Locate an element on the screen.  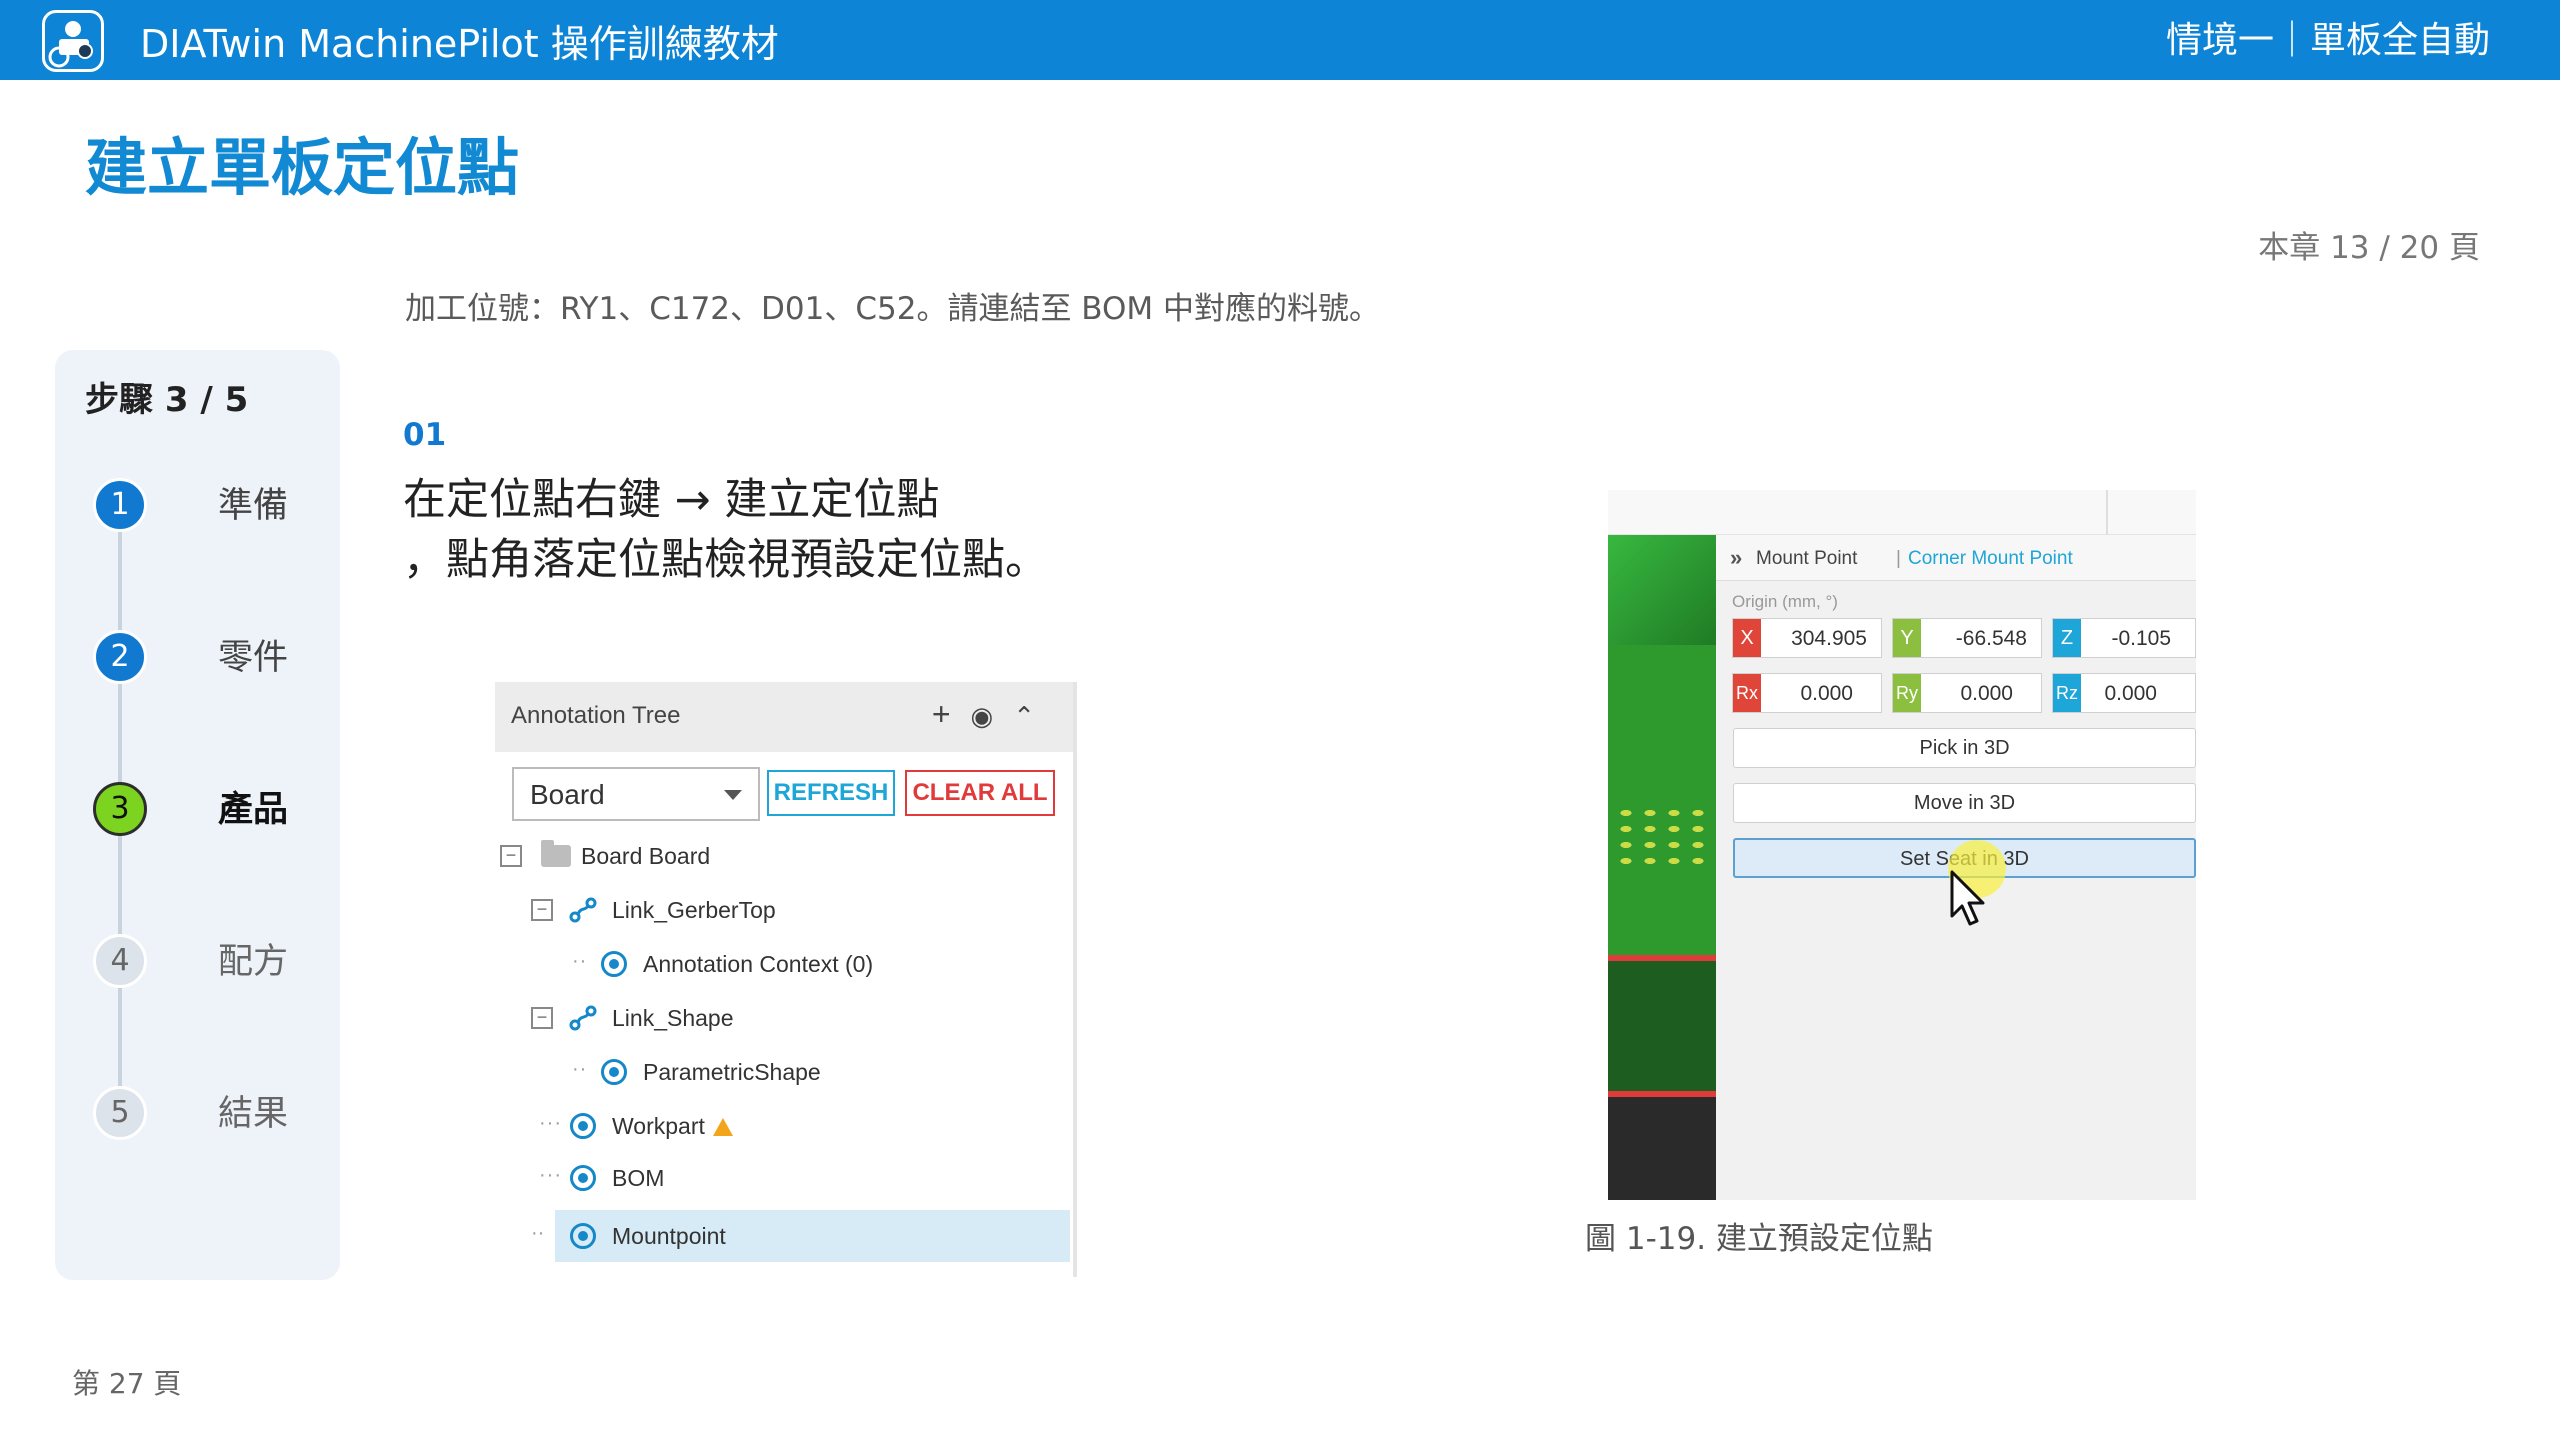
tree-node-board: − Board Board is located at coordinates (782, 856).